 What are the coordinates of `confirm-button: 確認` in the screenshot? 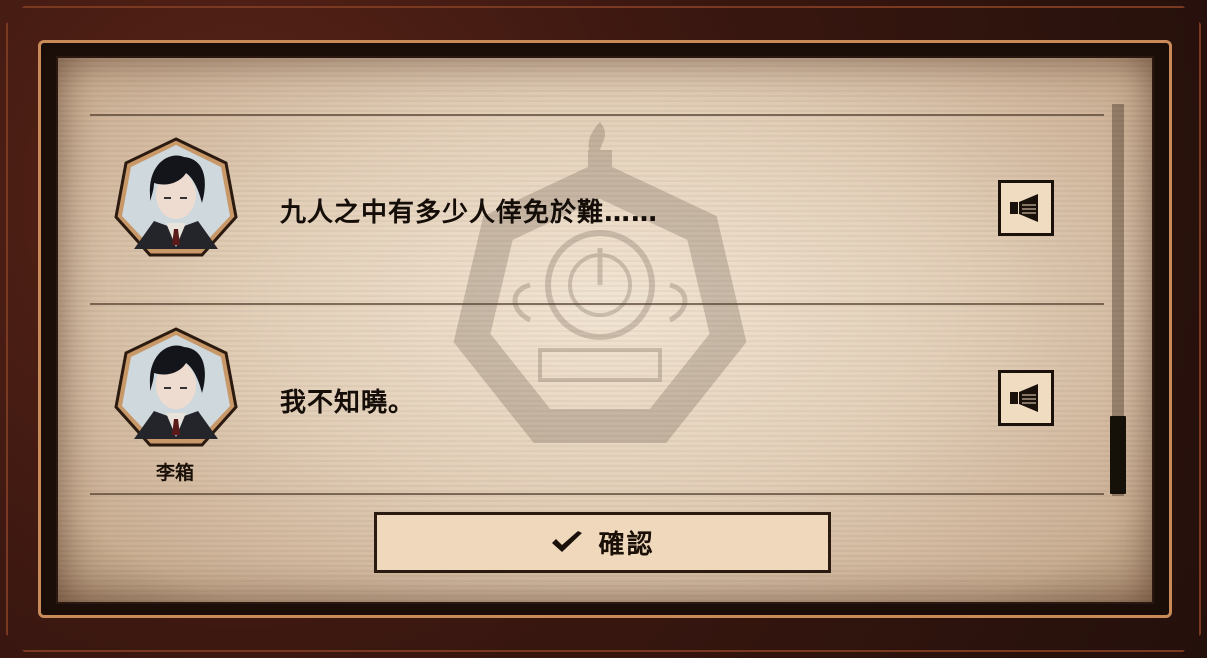 It's located at (602, 542).